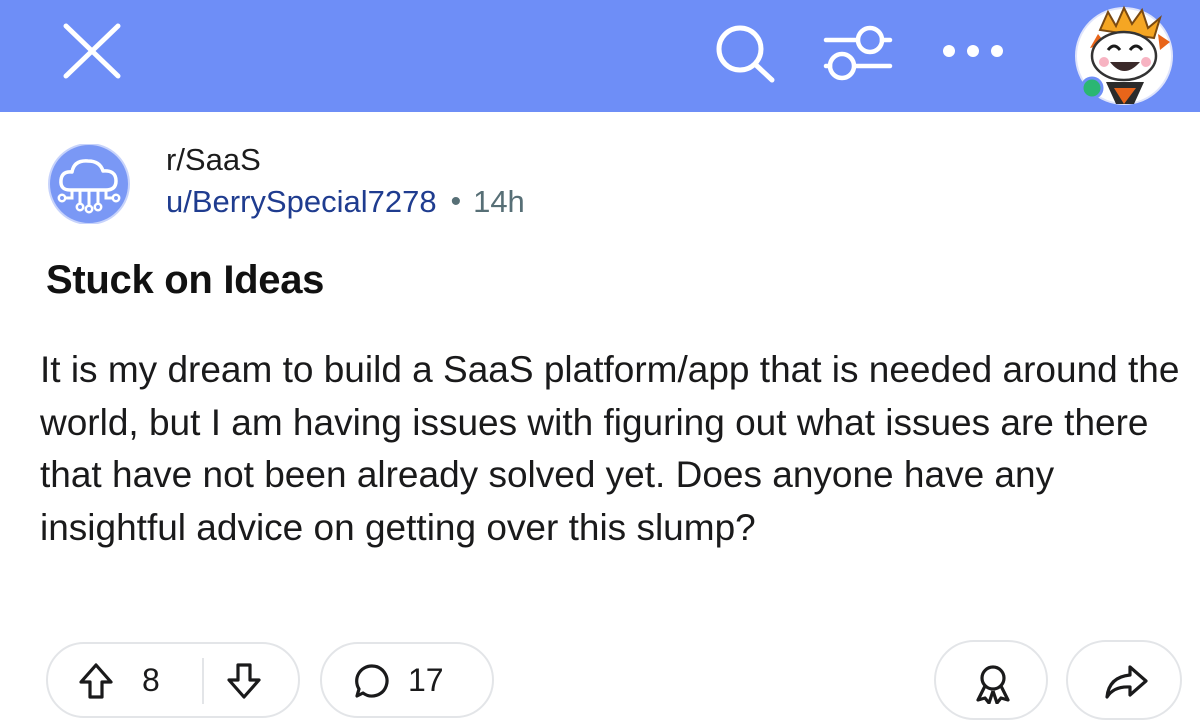 This screenshot has height=727, width=1200. Describe the element at coordinates (92, 51) in the screenshot. I see `close-icon` at that location.